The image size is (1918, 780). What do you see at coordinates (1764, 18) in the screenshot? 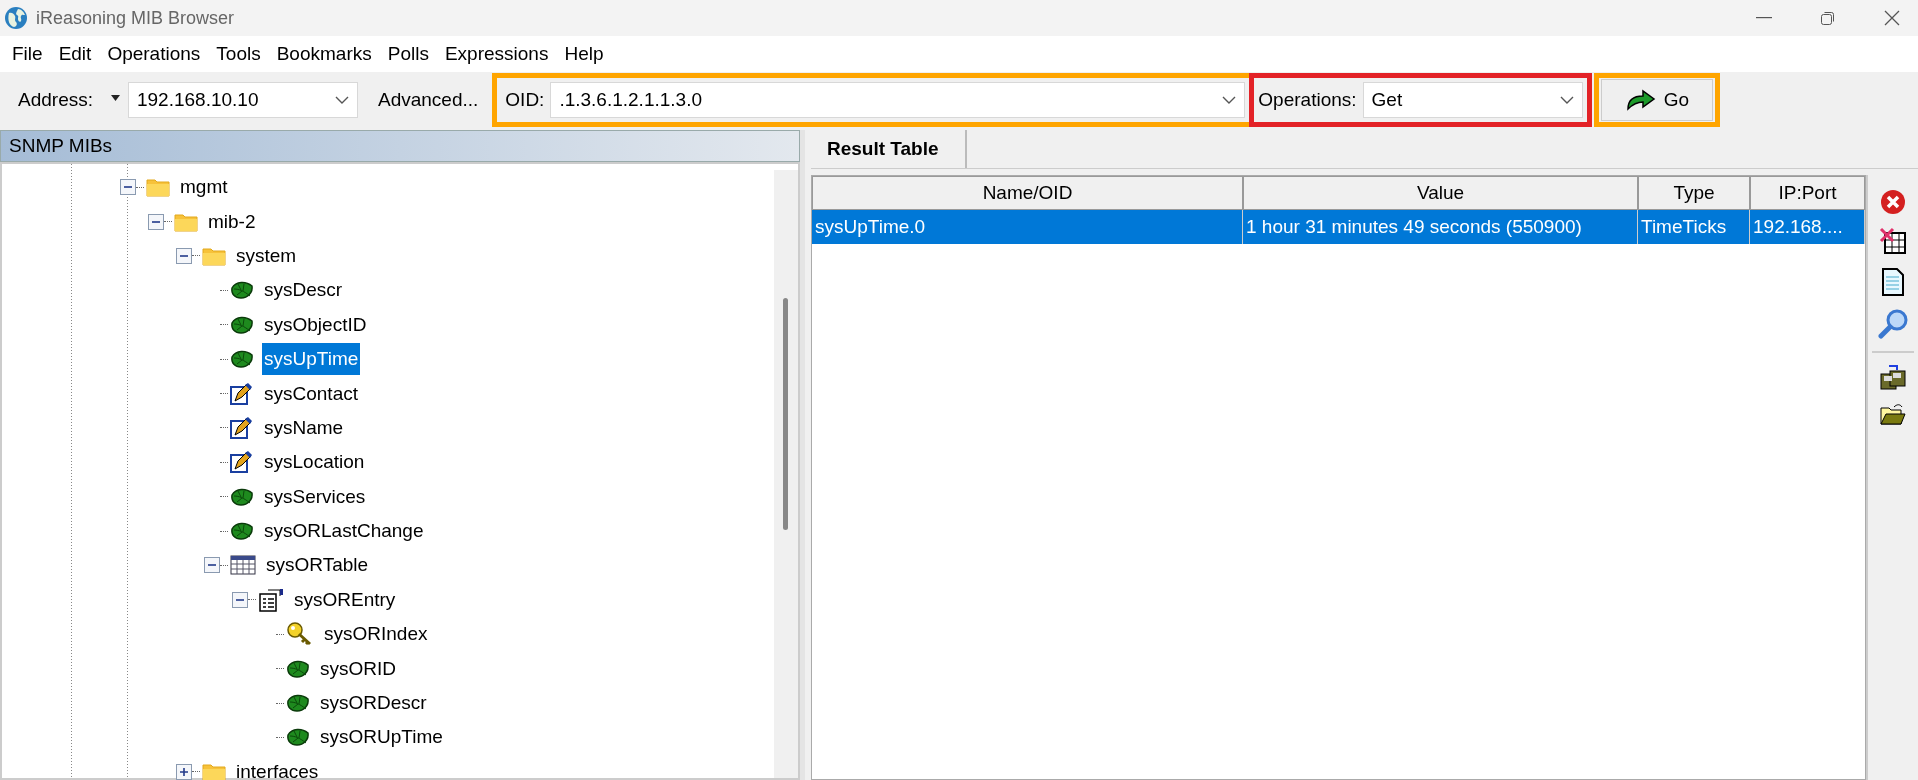
I see `minimize-icon` at bounding box center [1764, 18].